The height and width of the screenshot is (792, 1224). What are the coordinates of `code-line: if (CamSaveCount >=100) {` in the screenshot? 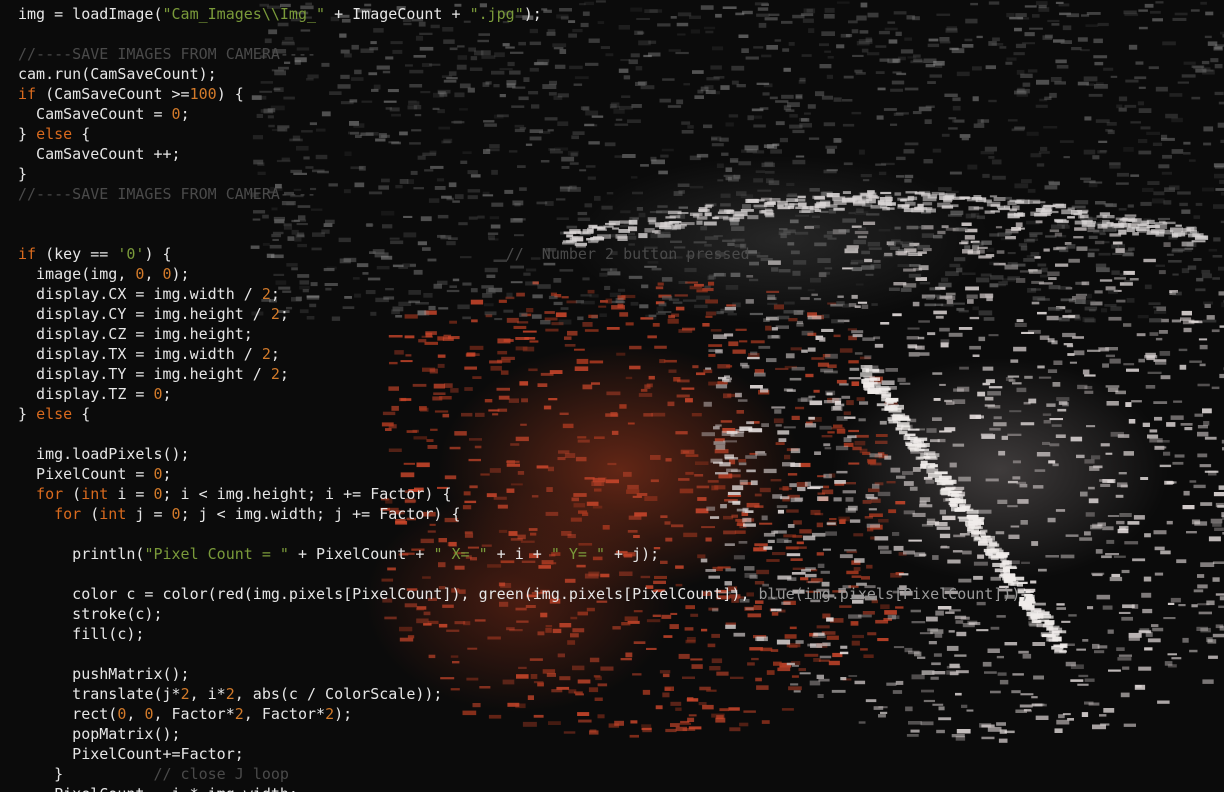 It's located at (618, 94).